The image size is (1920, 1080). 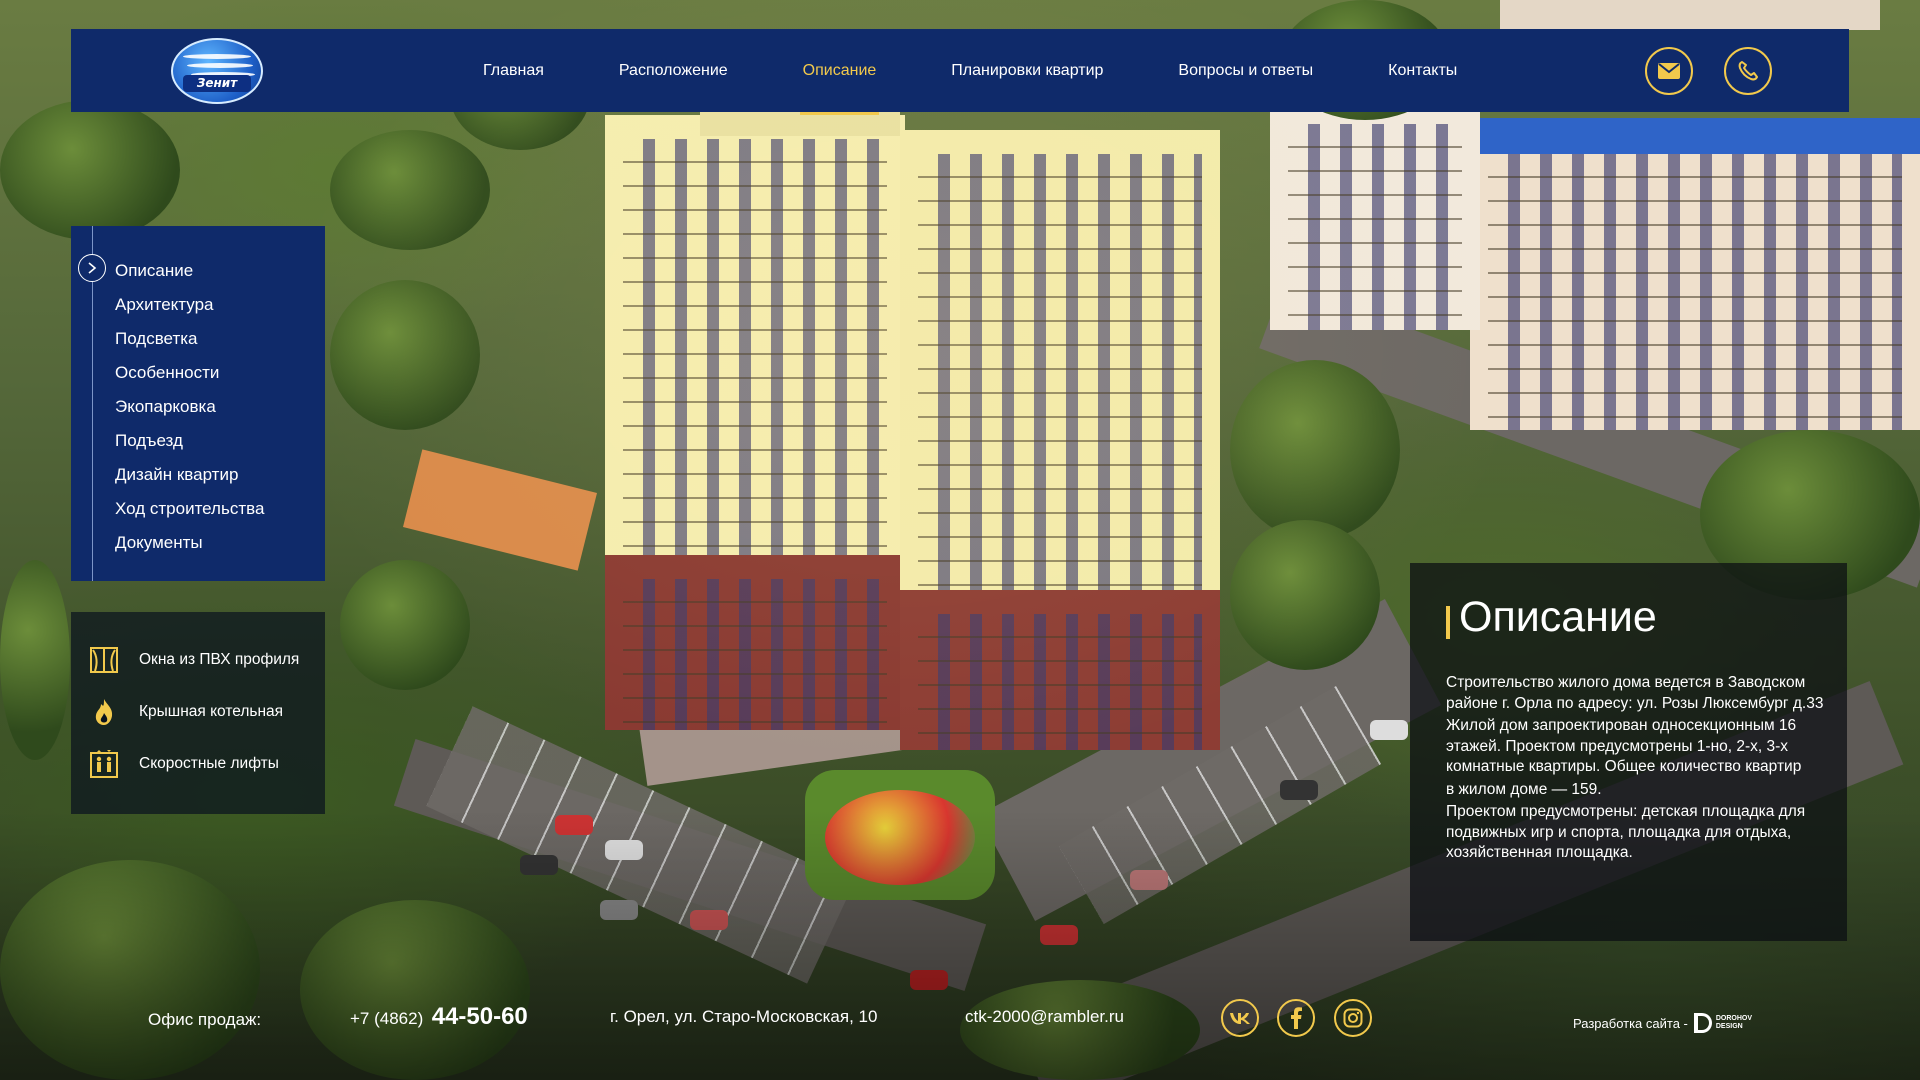 What do you see at coordinates (1448, 622) in the screenshot?
I see `title-accent-bar` at bounding box center [1448, 622].